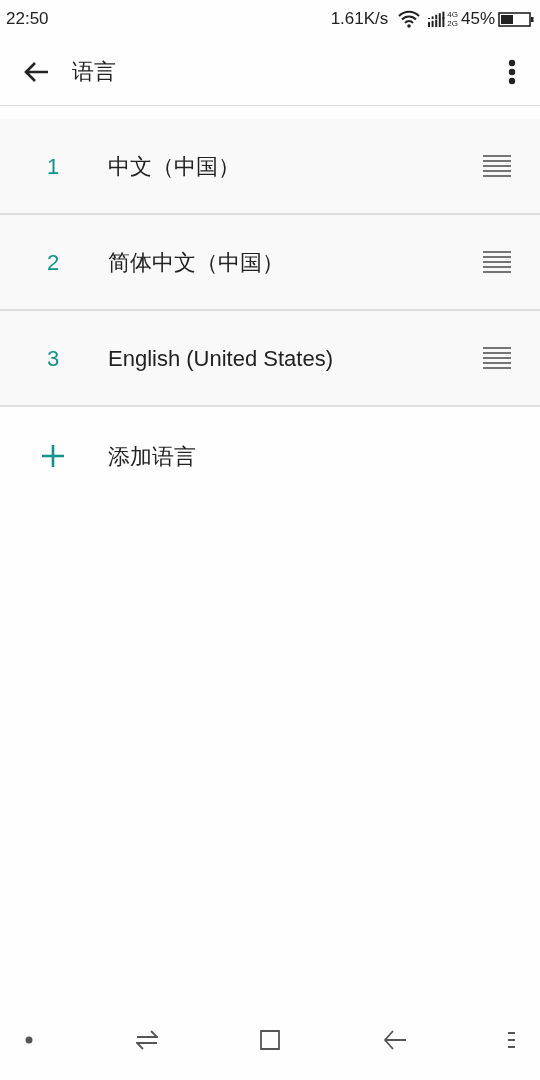  I want to click on language-name: English (United States), so click(221, 358).